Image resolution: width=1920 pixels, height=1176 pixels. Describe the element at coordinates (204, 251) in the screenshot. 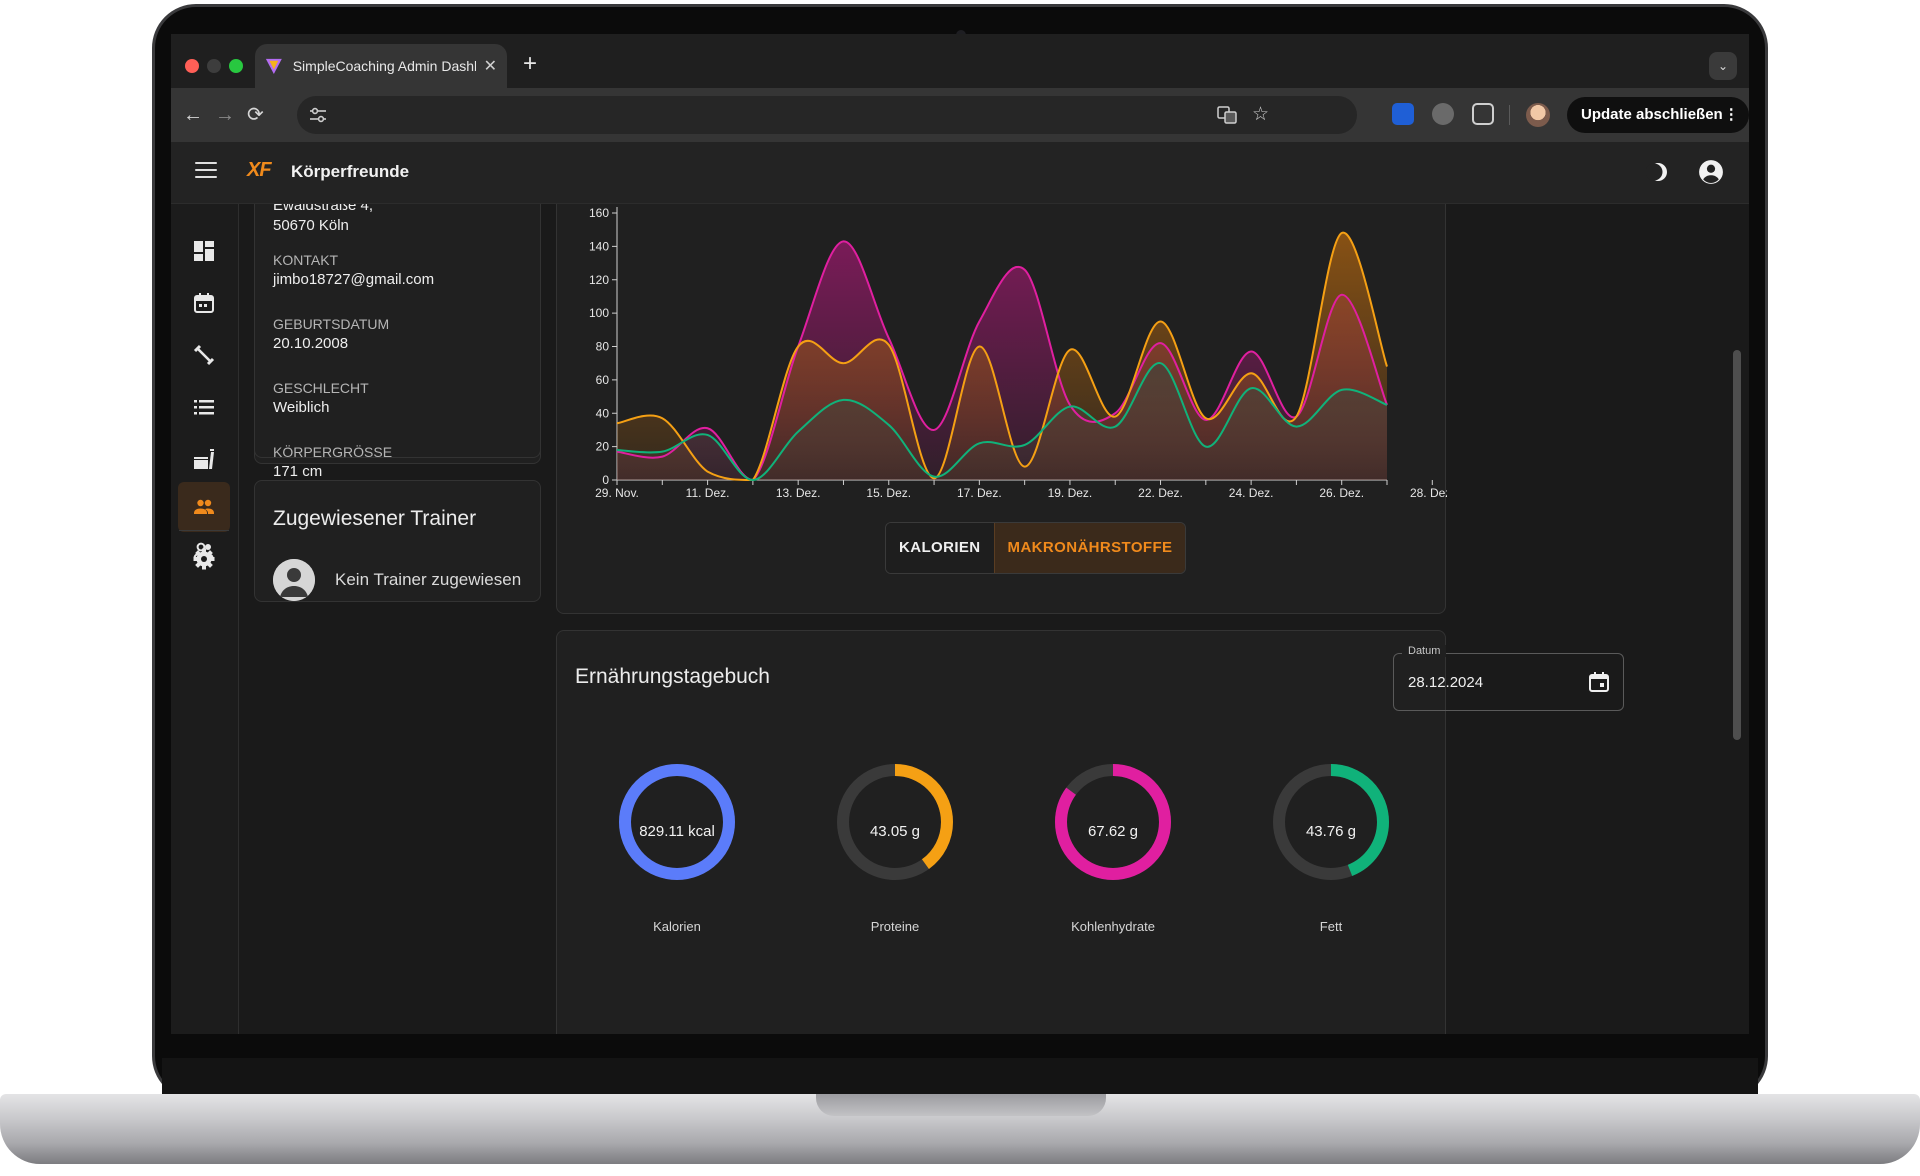

I see `nav-dashboard` at that location.